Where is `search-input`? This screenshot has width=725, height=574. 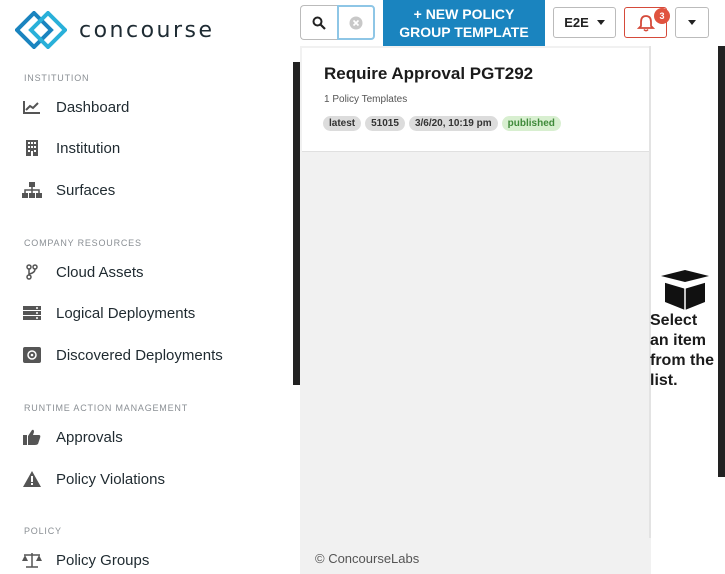 search-input is located at coordinates (356, 22).